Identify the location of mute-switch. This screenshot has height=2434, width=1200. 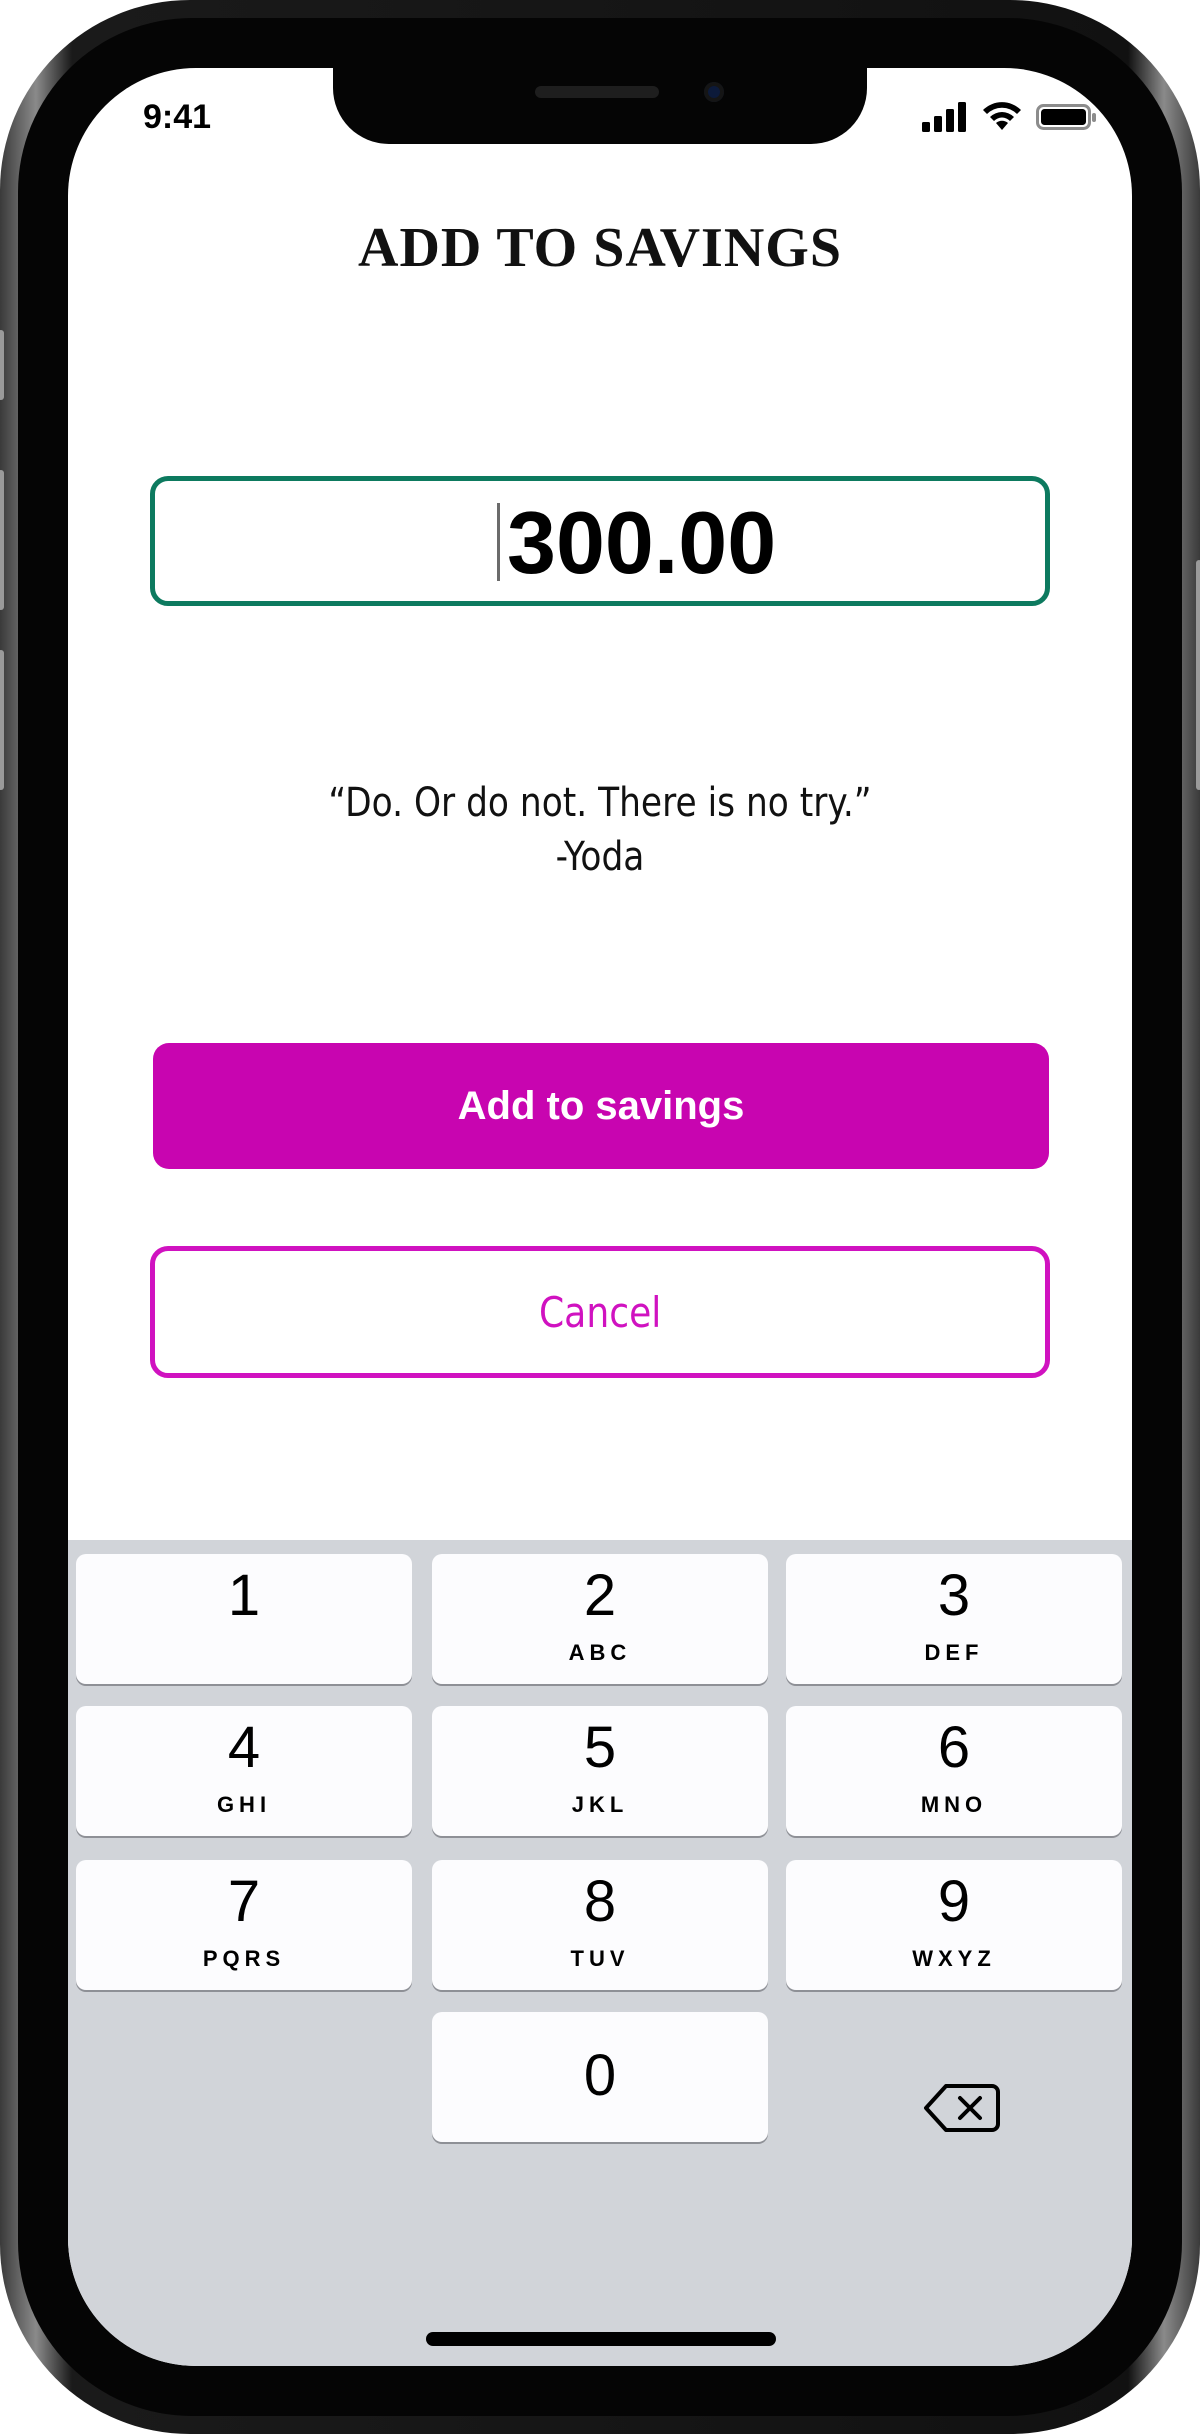
(2, 365).